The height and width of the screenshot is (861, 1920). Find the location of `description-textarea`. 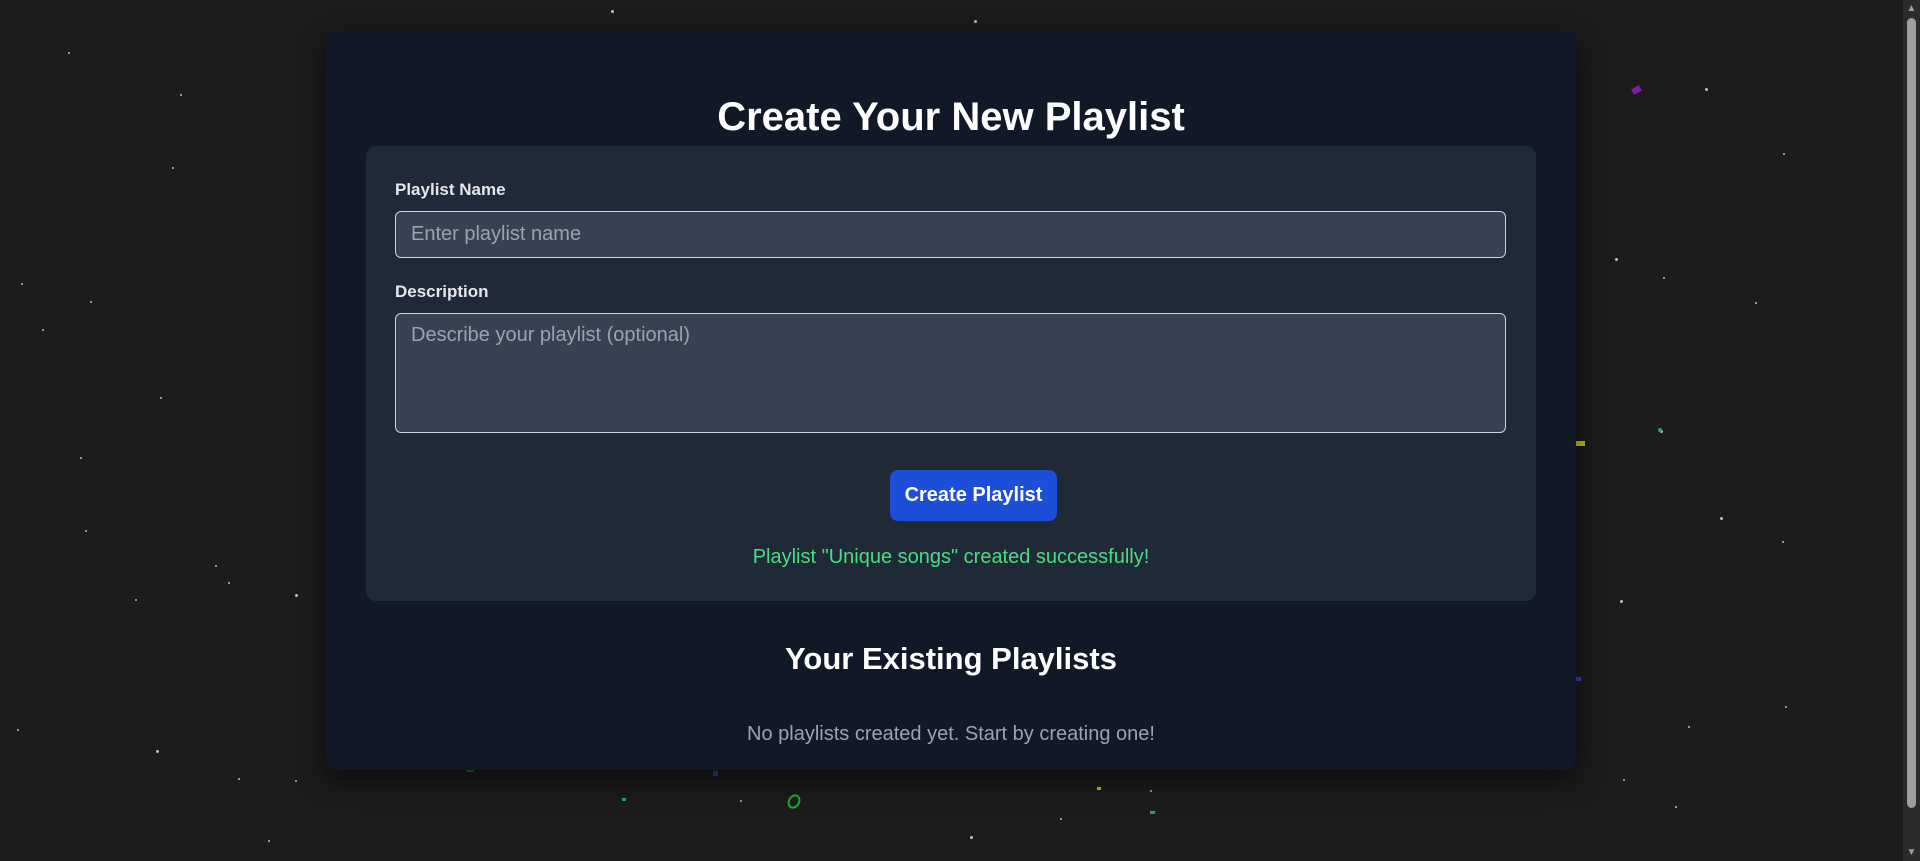

description-textarea is located at coordinates (950, 373).